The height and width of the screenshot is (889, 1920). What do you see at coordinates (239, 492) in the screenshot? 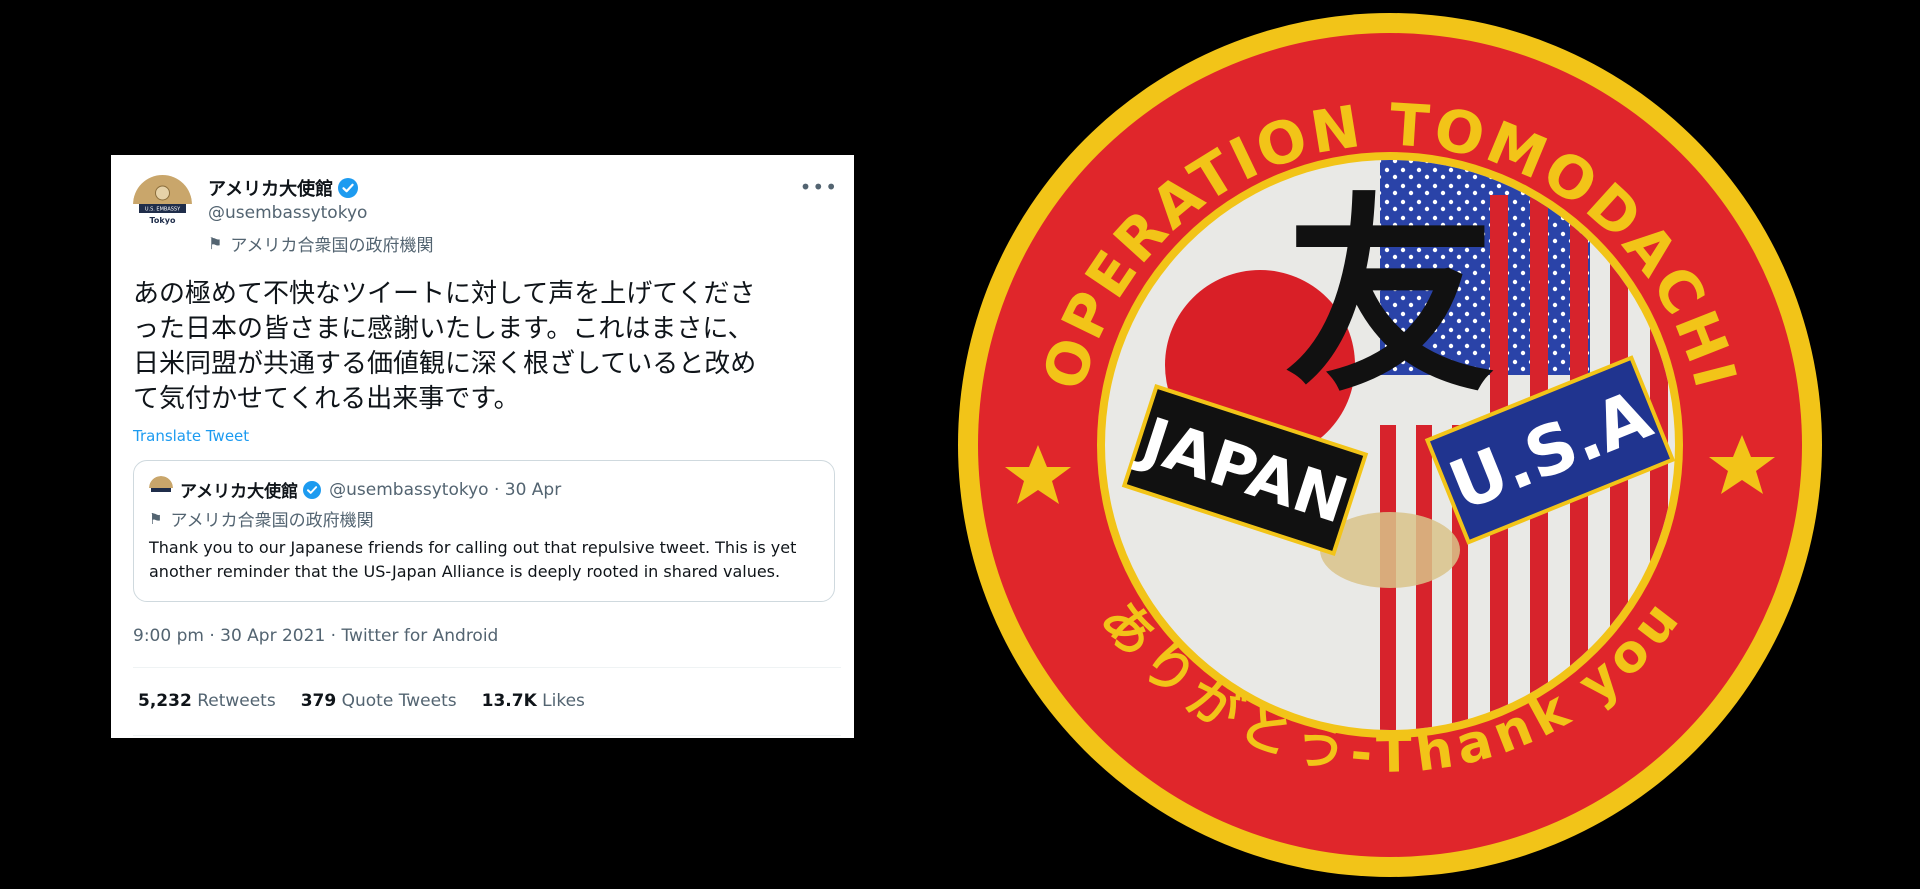
I see `quoted-account-name: アメリカ大使館` at bounding box center [239, 492].